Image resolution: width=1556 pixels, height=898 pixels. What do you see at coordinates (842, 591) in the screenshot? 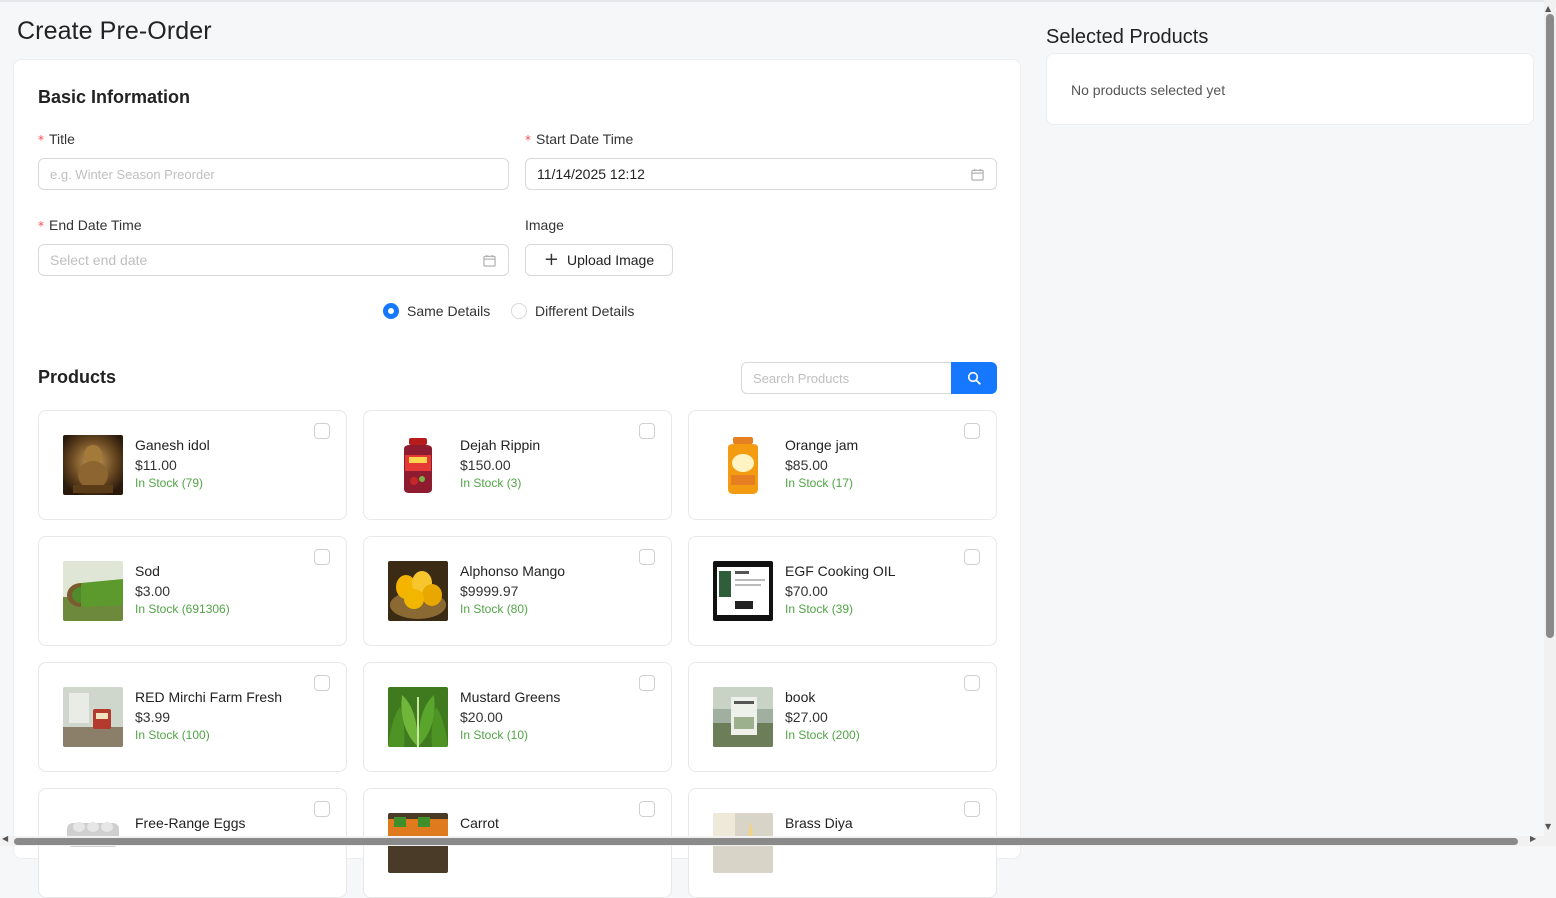
I see `product-card-egf-cooking-oil: EGF Cooking OIL $70.00 In Stock (39)` at bounding box center [842, 591].